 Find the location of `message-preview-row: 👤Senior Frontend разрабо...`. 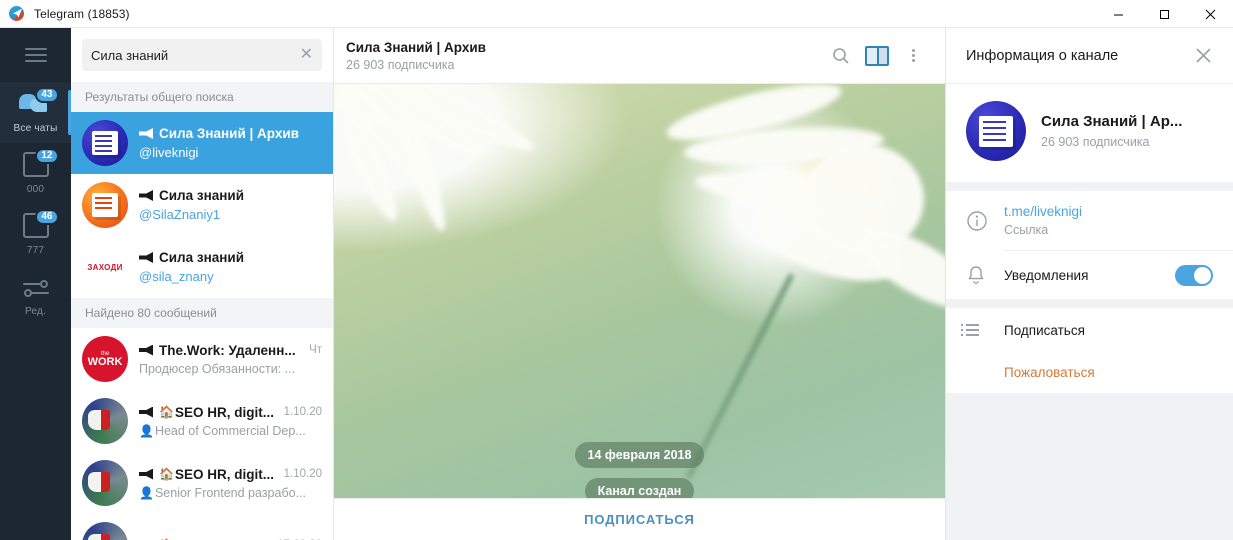

message-preview-row: 👤Senior Frontend разрабо... is located at coordinates (230, 493).